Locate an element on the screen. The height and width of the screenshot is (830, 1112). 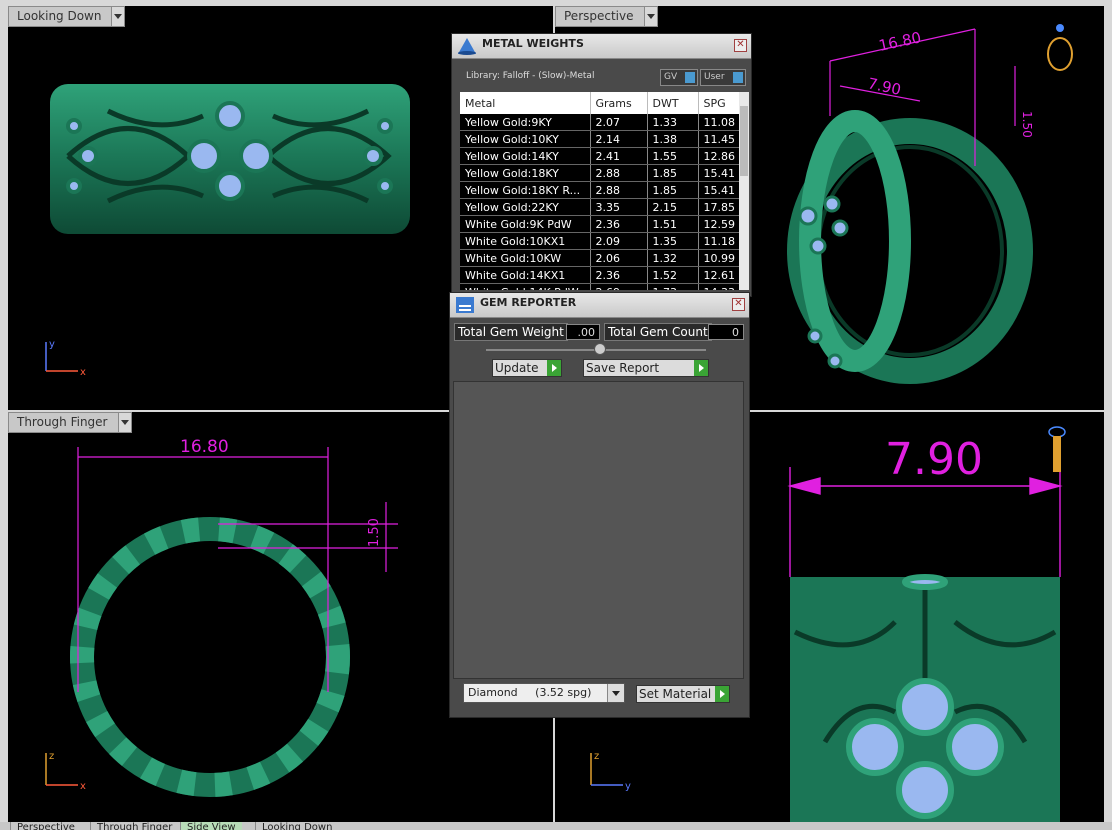
total-gem-count-value: 0 is located at coordinates (726, 332).